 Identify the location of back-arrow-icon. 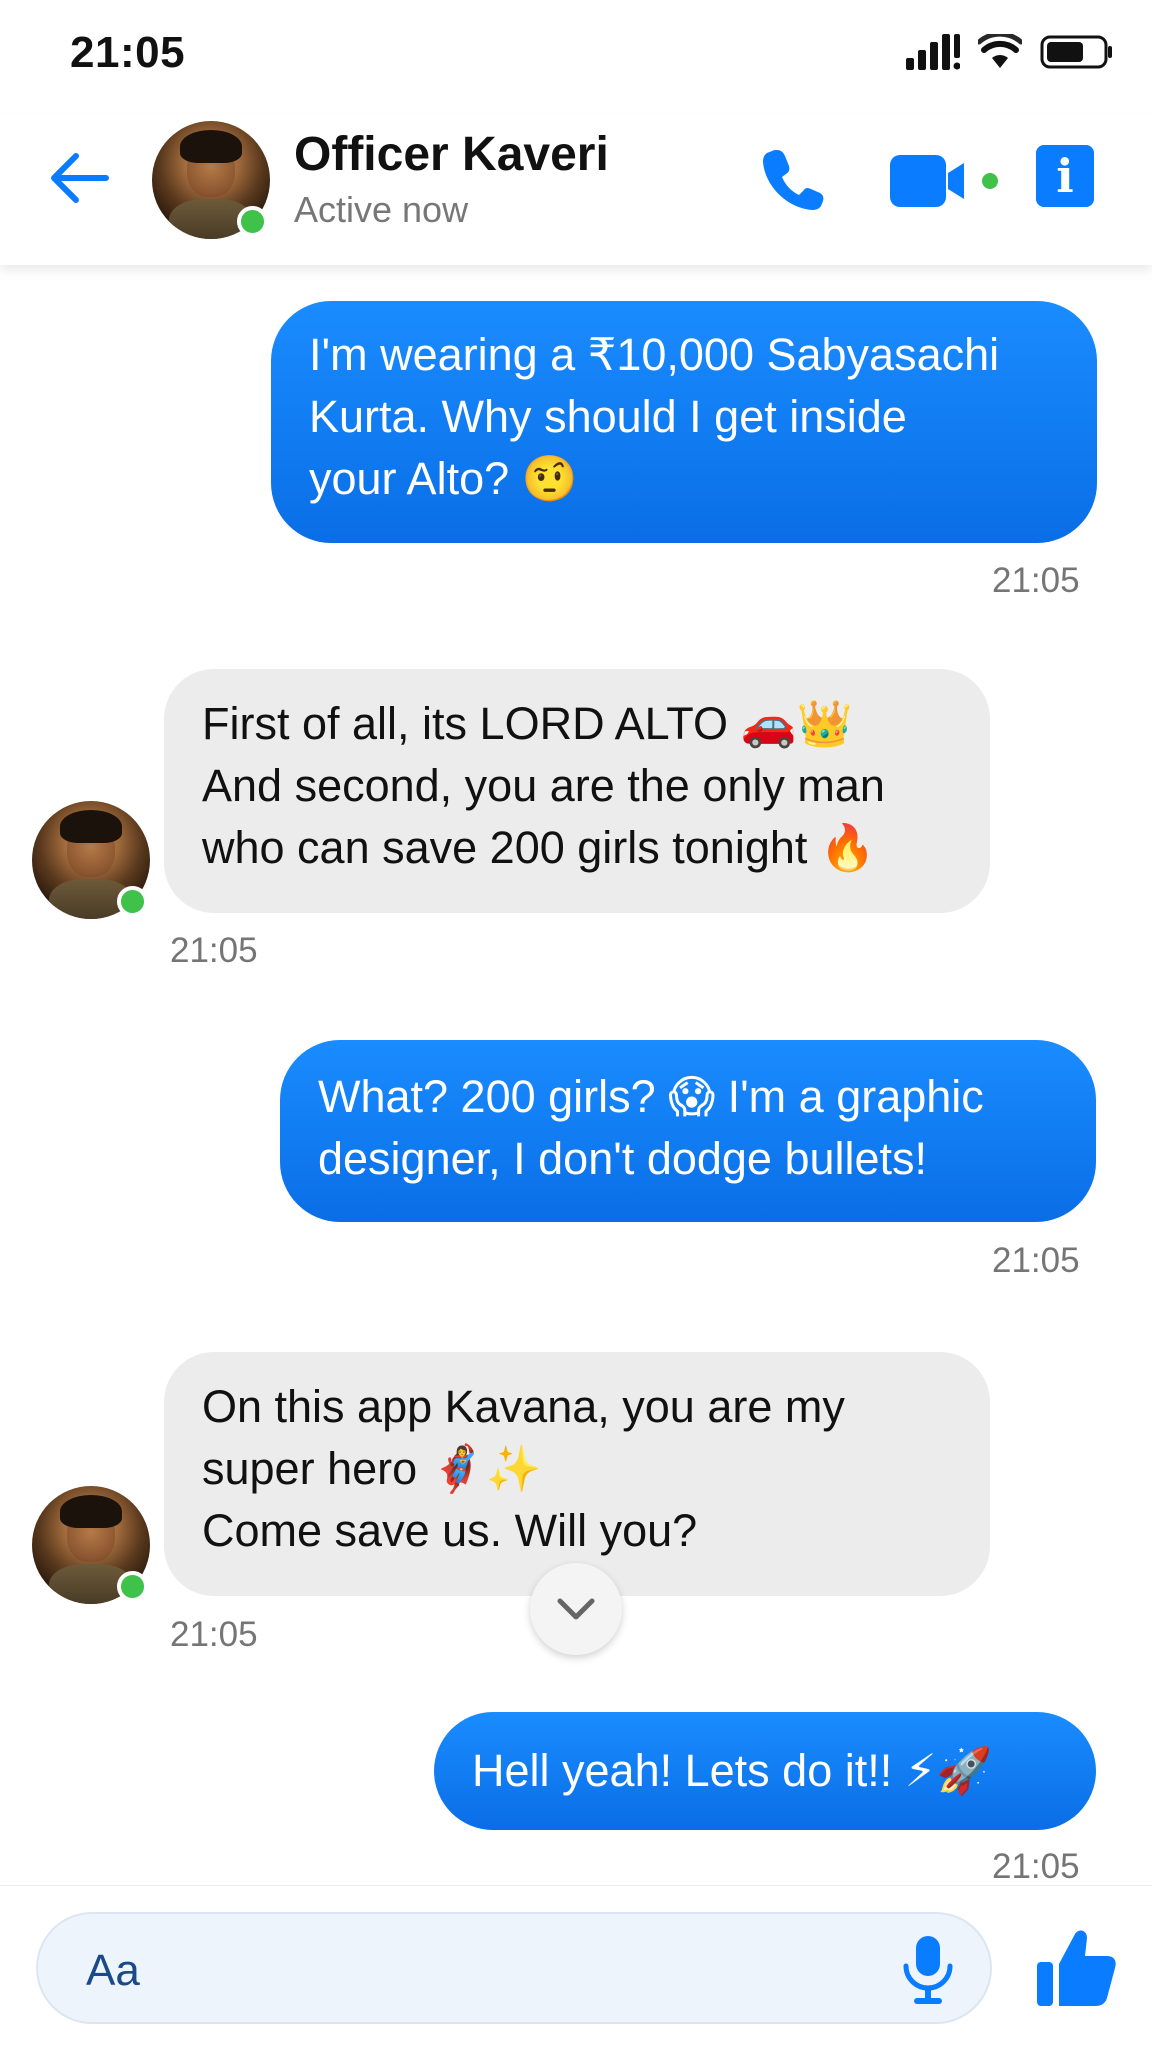
(80, 178).